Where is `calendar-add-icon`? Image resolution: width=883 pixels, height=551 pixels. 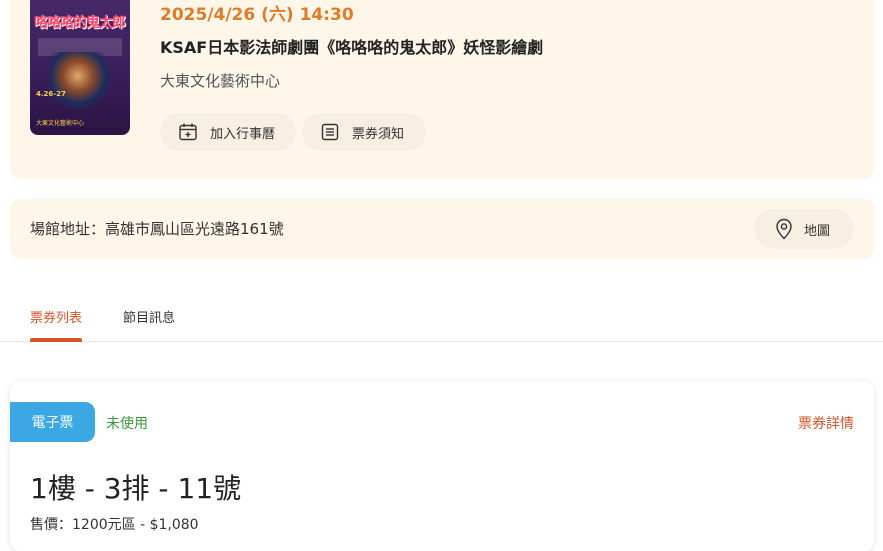 calendar-add-icon is located at coordinates (188, 132).